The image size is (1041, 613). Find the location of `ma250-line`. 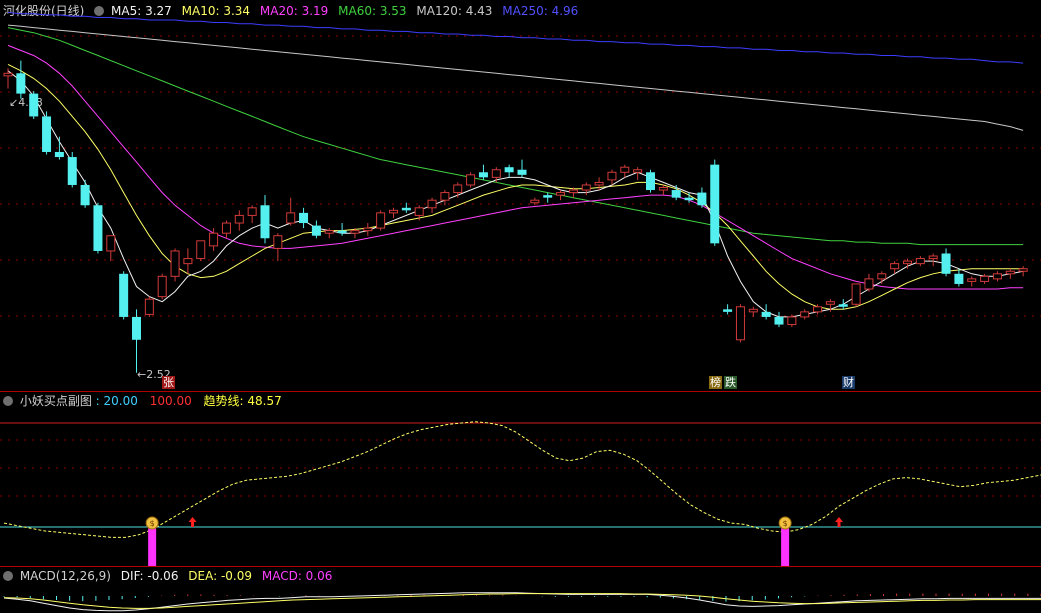

ma250-line is located at coordinates (515, 37).